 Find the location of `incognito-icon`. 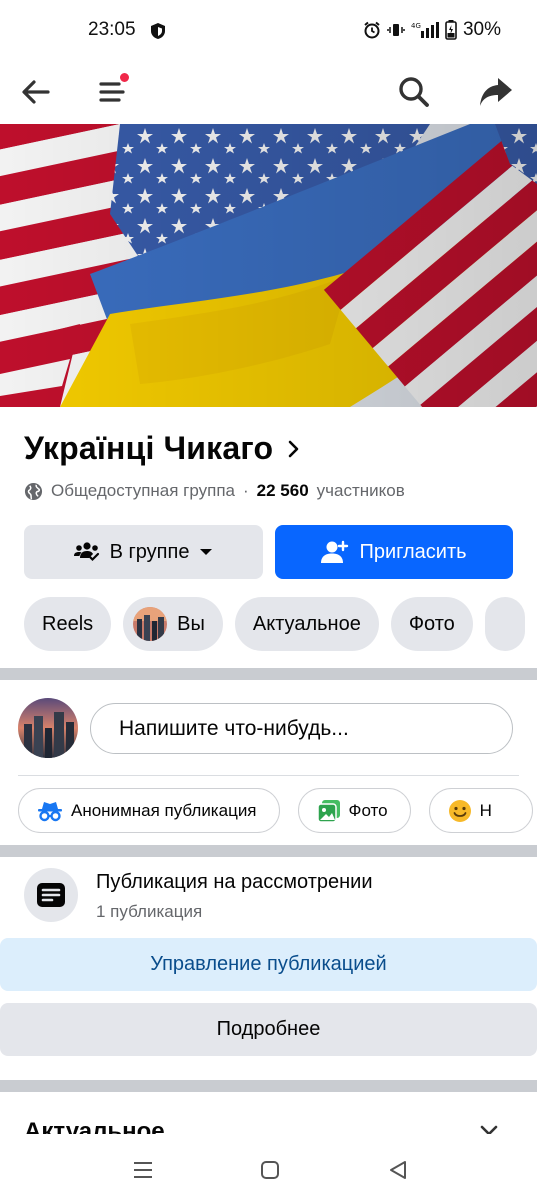

incognito-icon is located at coordinates (50, 811).